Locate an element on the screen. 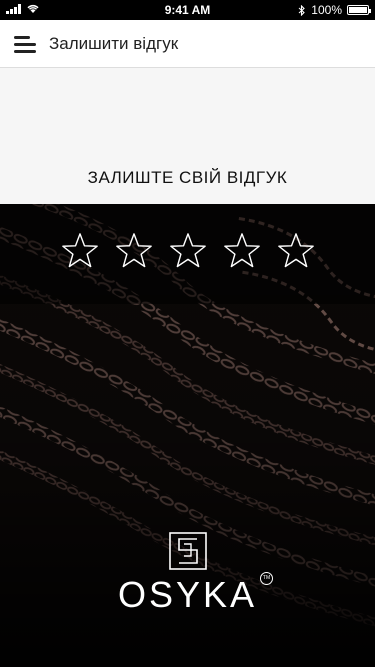 The height and width of the screenshot is (667, 375). brand-logo: OSYKA TM is located at coordinates (187, 574).